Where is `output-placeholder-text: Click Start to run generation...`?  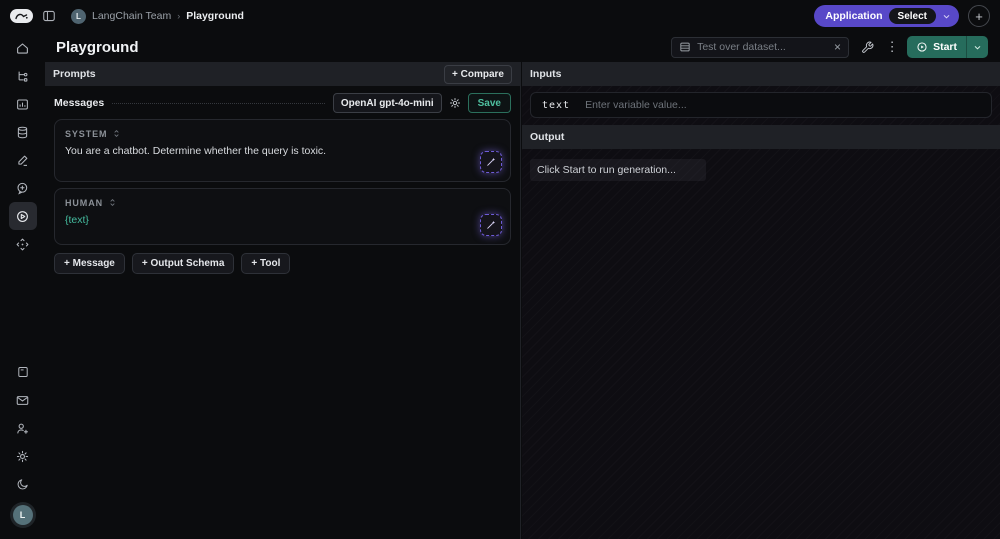
output-placeholder-text: Click Start to run generation... is located at coordinates (606, 170).